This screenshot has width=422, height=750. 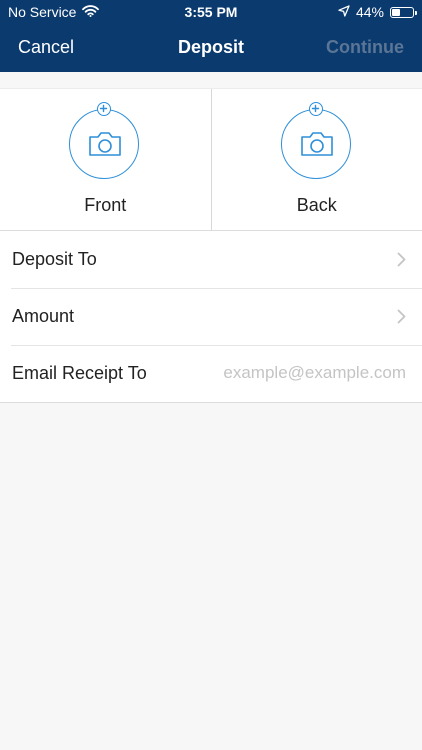 I want to click on battery-icon, so click(x=403, y=12).